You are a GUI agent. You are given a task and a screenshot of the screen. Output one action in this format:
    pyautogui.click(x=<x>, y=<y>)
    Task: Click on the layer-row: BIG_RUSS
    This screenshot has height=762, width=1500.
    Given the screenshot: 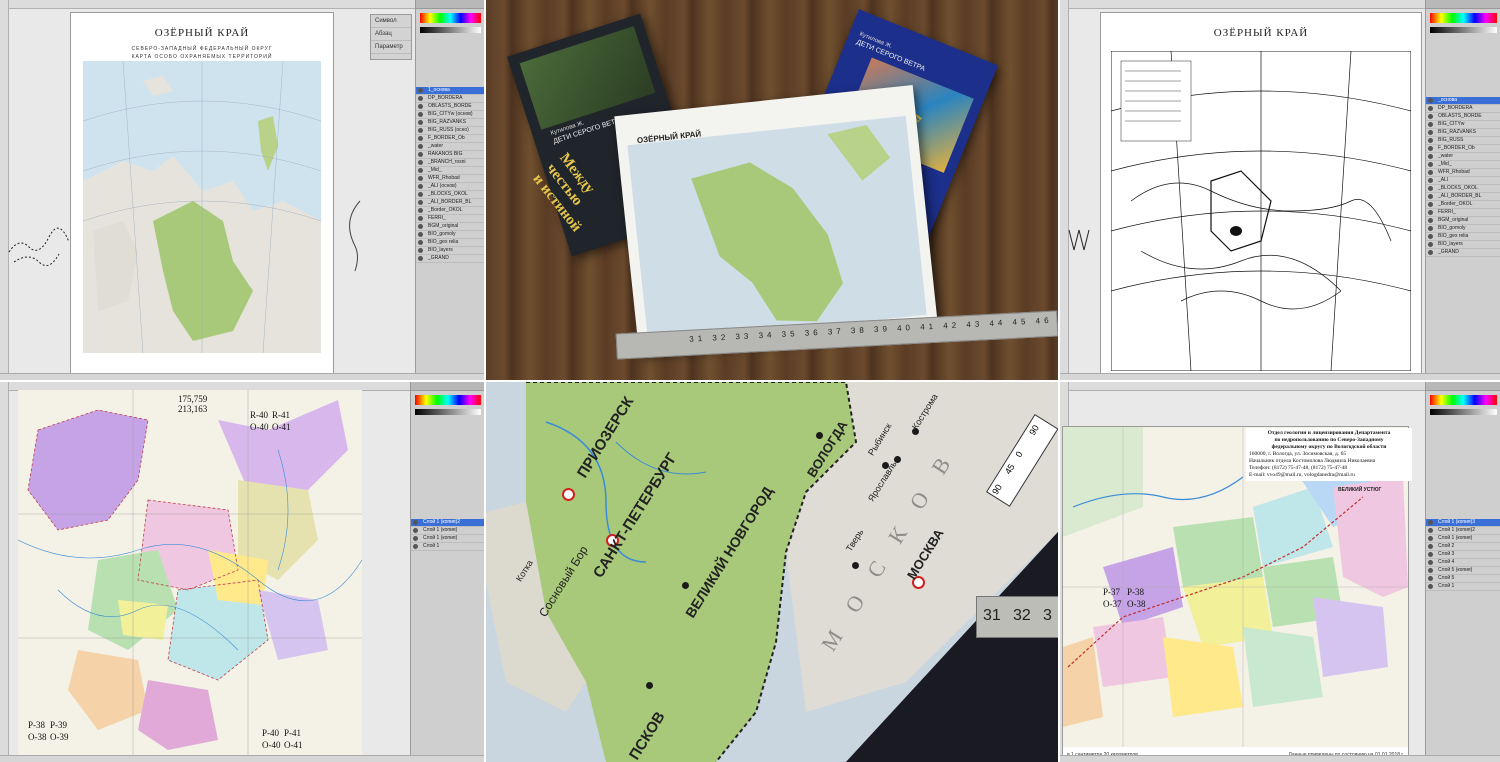 What is the action you would take?
    pyautogui.click(x=1463, y=141)
    